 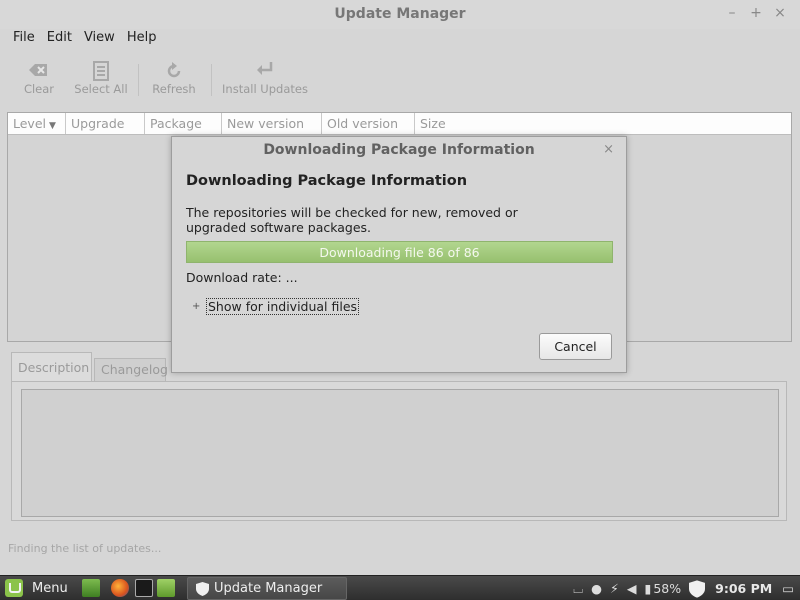 I want to click on install-updates-button: Install Updates, so click(x=265, y=78).